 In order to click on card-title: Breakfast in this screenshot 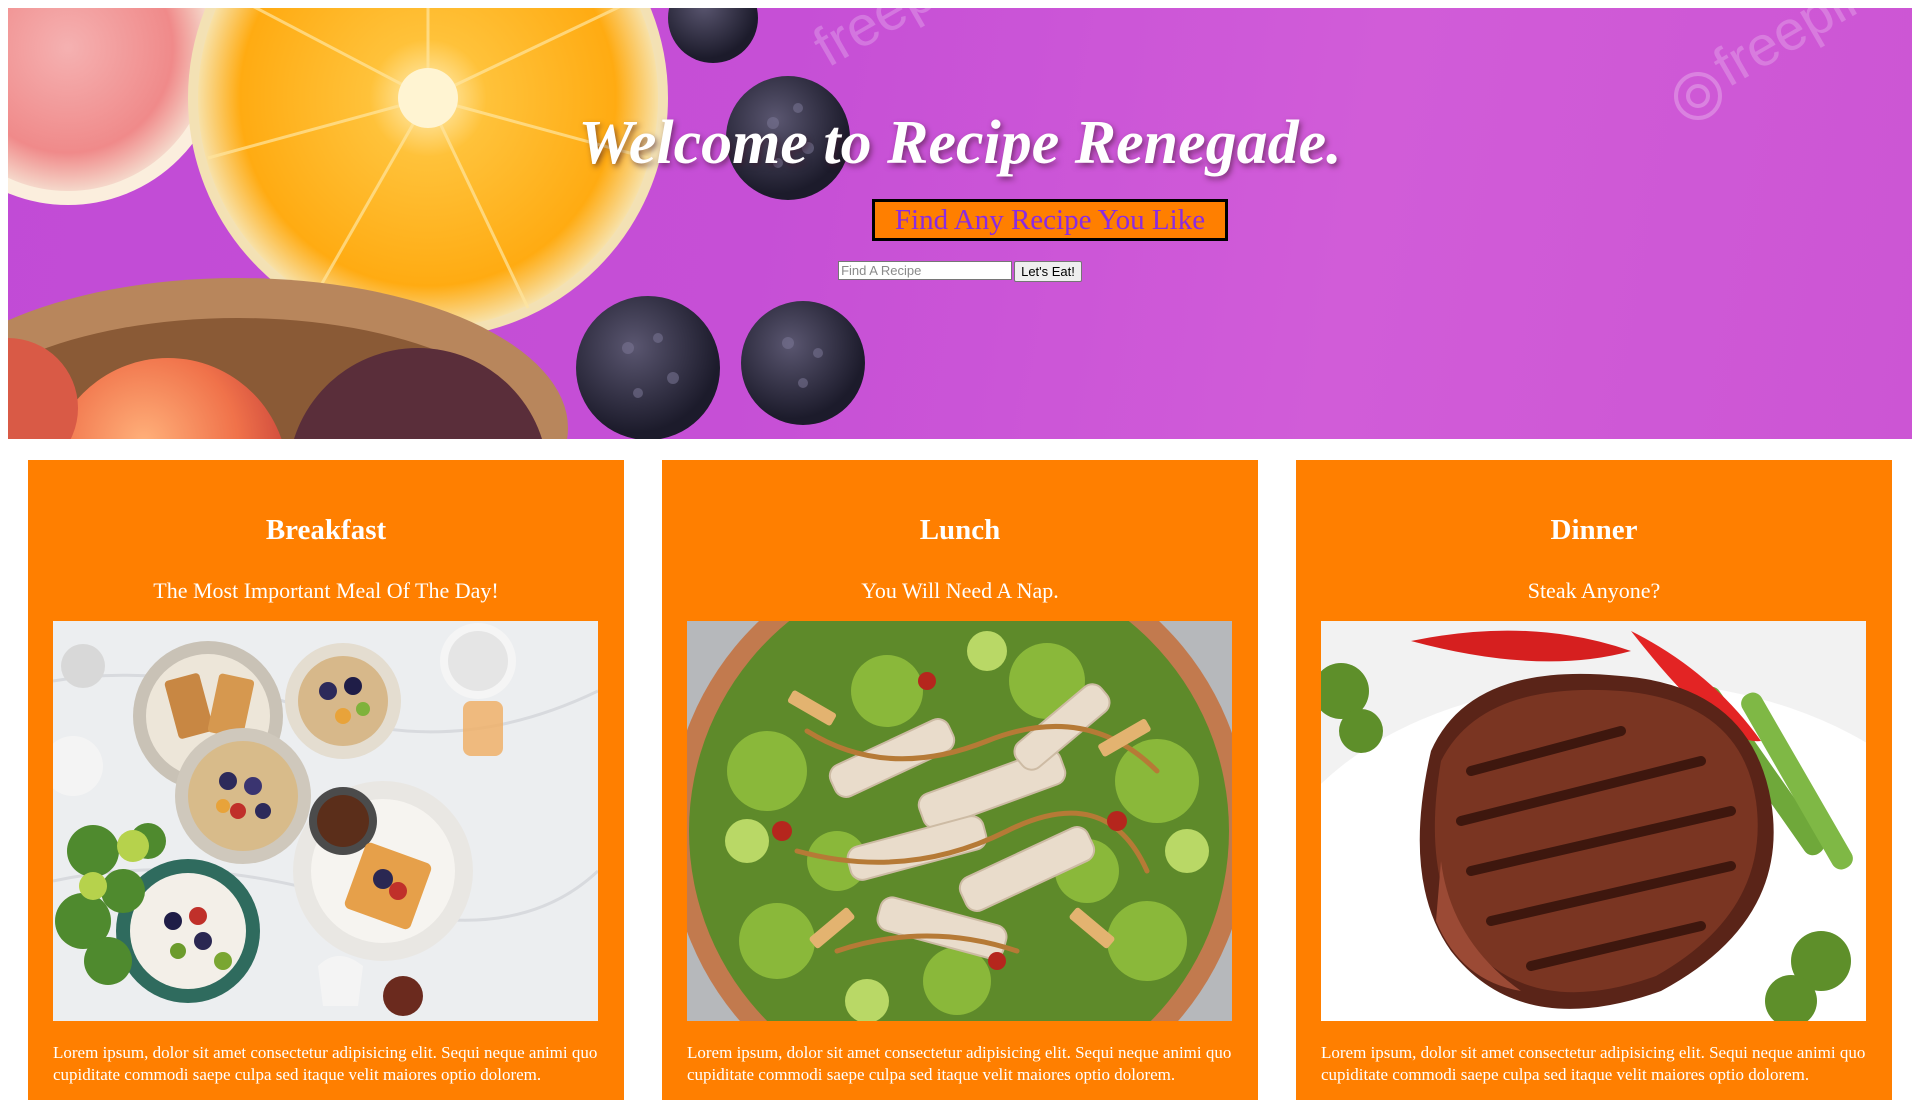, I will do `click(326, 530)`.